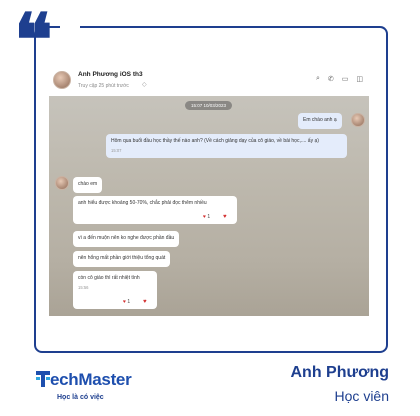 This screenshot has width=420, height=416. What do you see at coordinates (361, 396) in the screenshot?
I see `student-role: Học viên` at bounding box center [361, 396].